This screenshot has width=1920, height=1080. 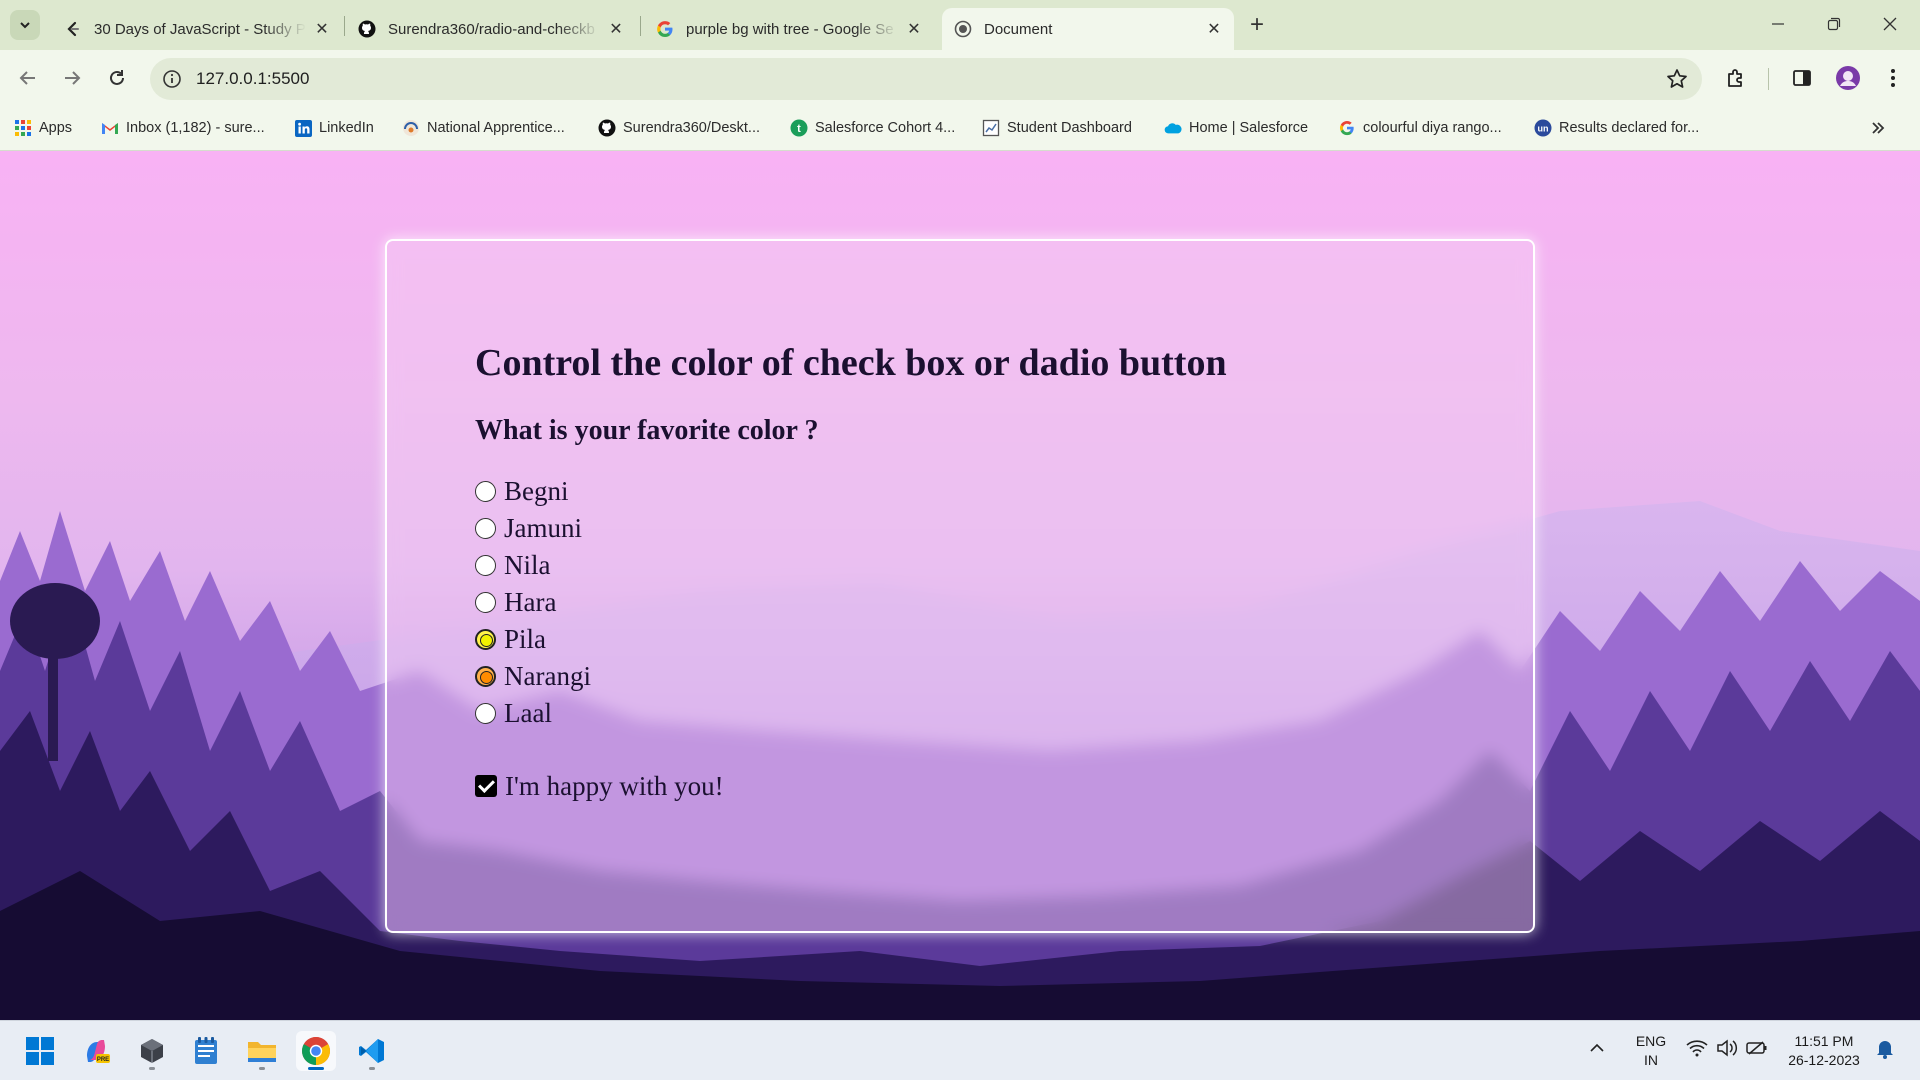 I want to click on battery-button, so click(x=1757, y=1050).